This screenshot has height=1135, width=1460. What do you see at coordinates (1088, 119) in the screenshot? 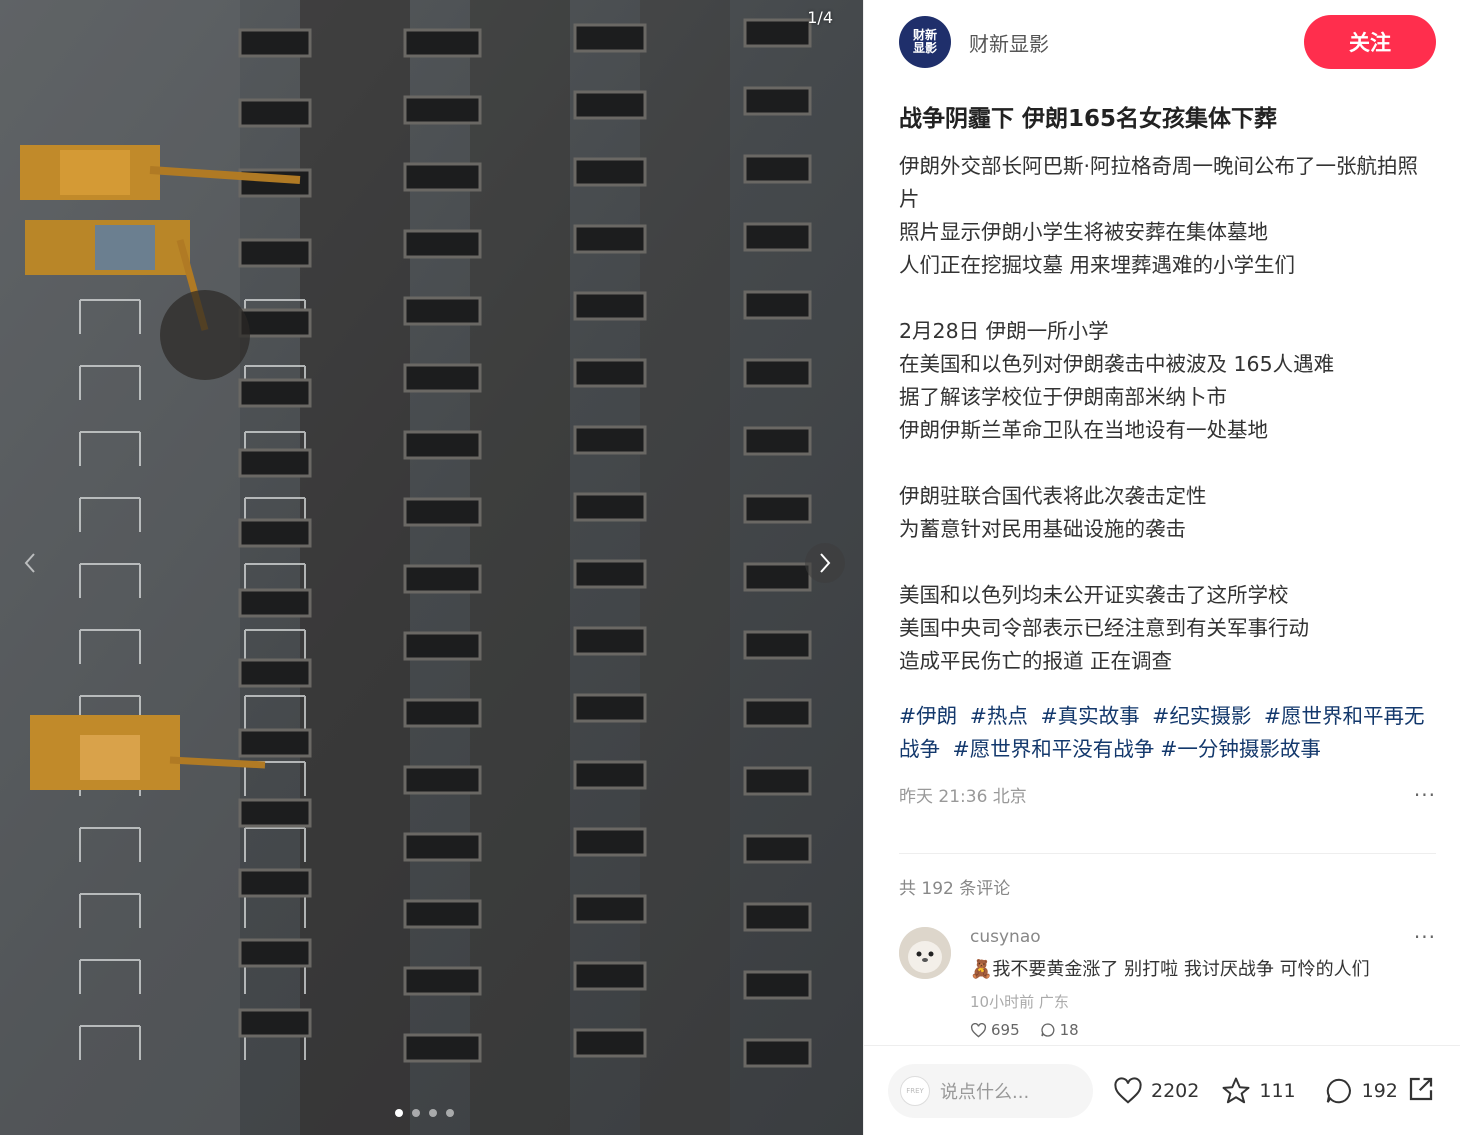
I see `post-title: 战争阴霾下 伊朗165名女孩集体下葬` at bounding box center [1088, 119].